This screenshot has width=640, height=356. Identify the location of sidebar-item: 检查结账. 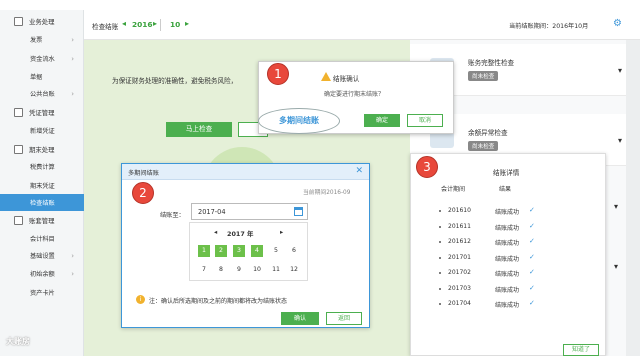
(42, 202).